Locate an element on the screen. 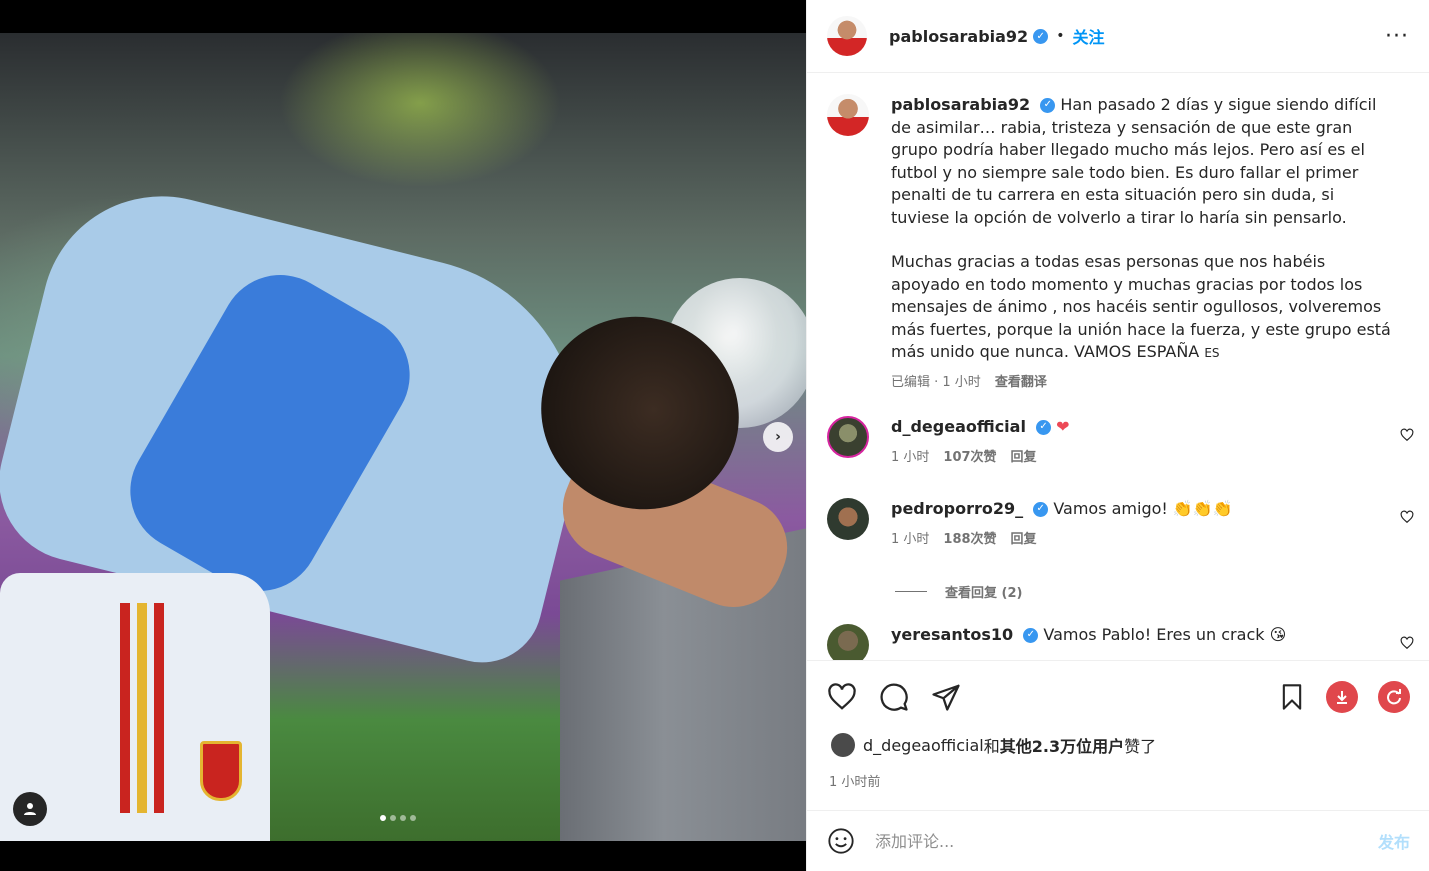  refresh-icon is located at coordinates (1394, 697).